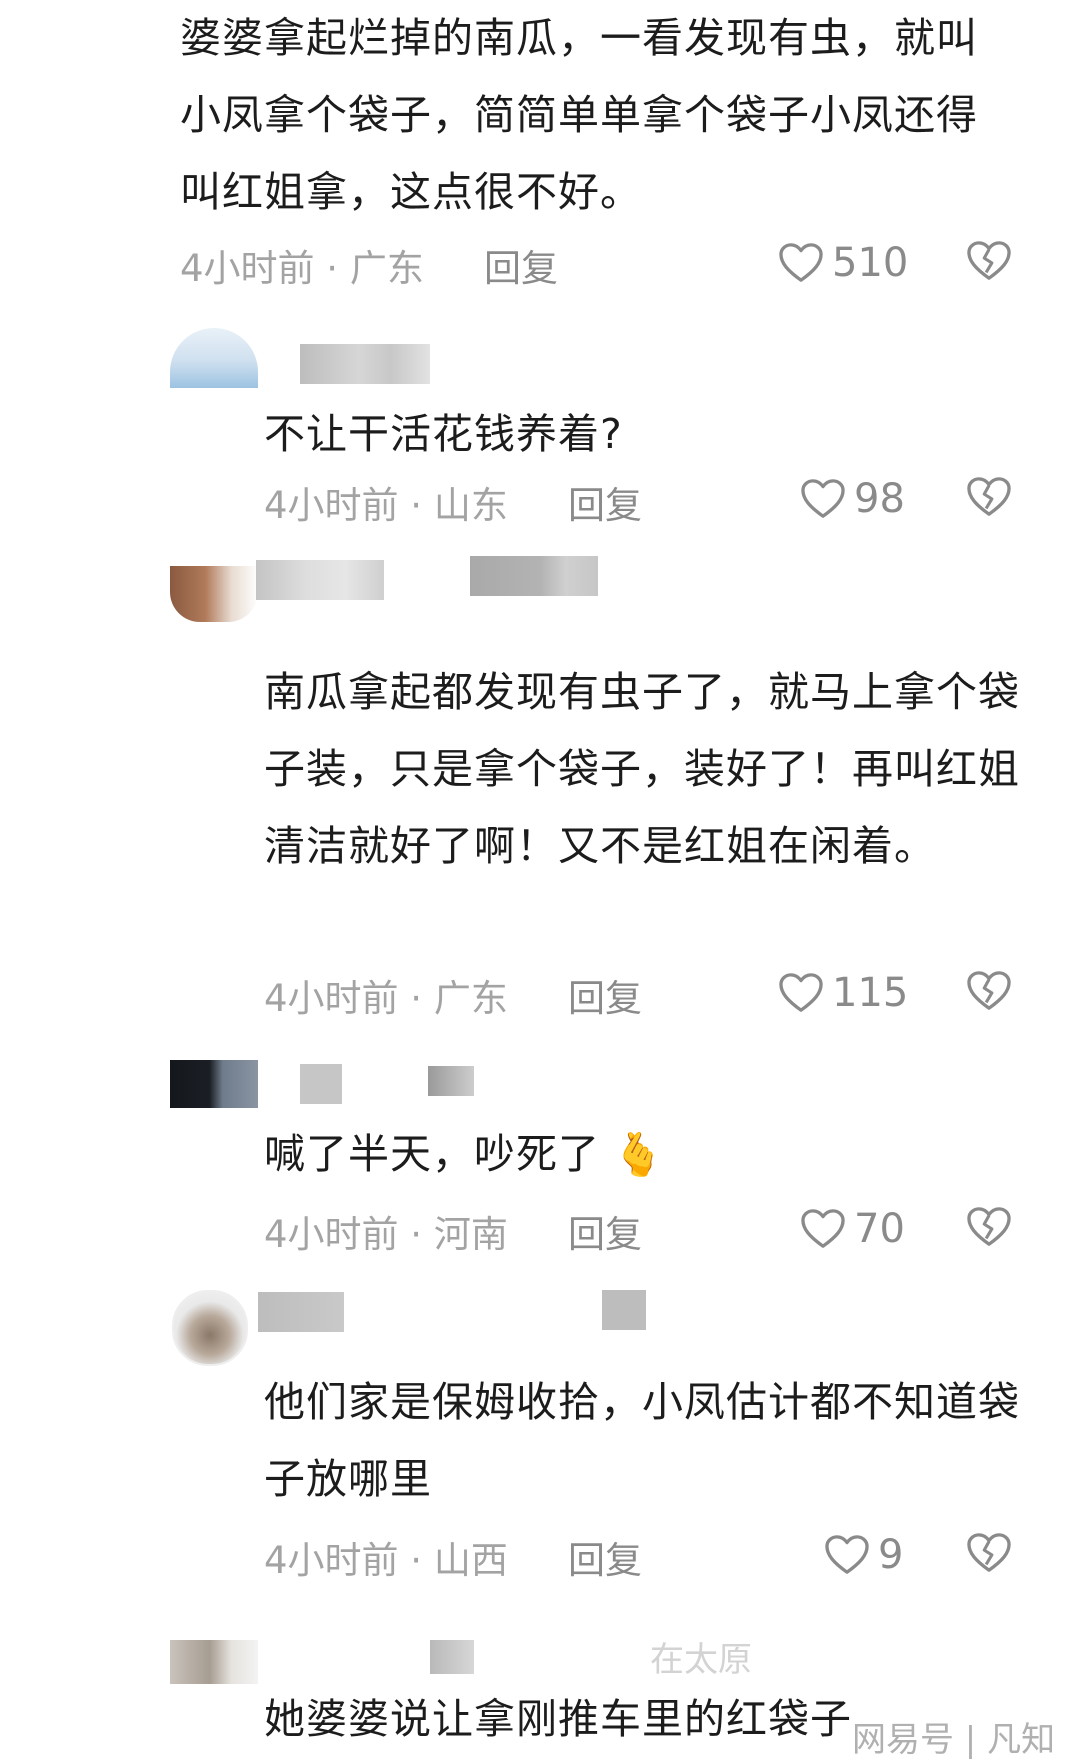 The height and width of the screenshot is (1761, 1080). I want to click on comment-text: 他们家是保姆收拾，小凤估计都不知道袋子放哪里, so click(642, 1440).